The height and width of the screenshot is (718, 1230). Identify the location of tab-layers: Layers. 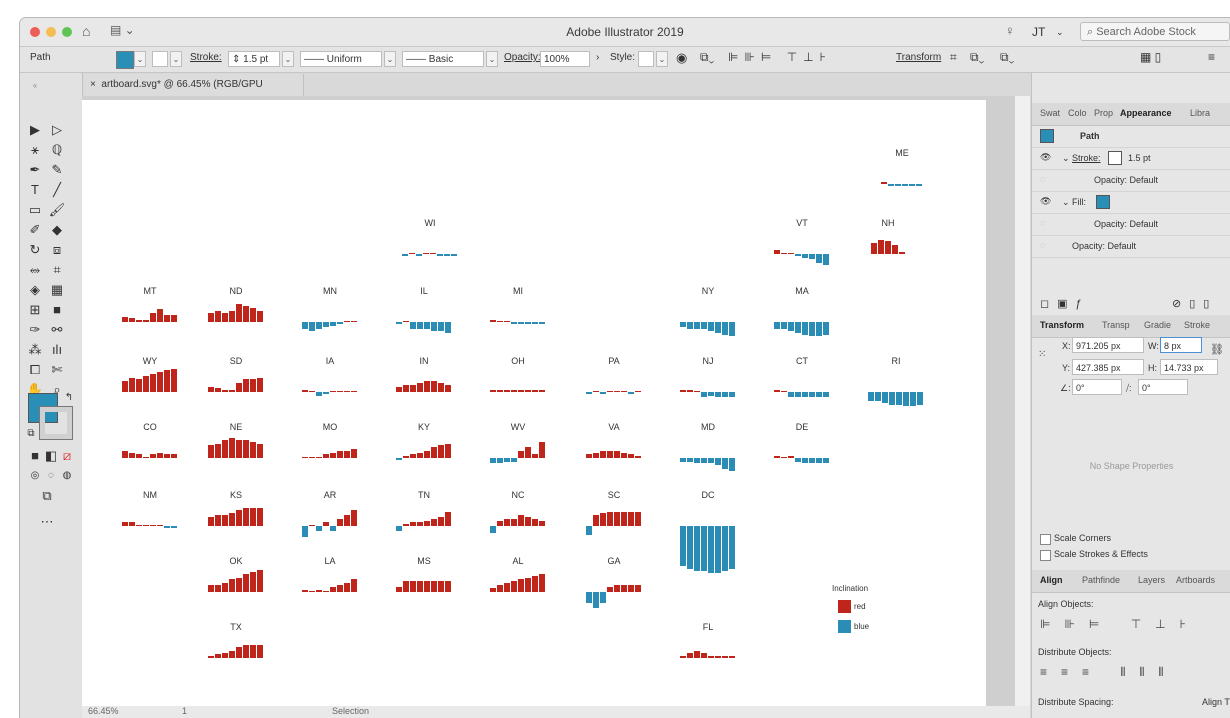
(1151, 580).